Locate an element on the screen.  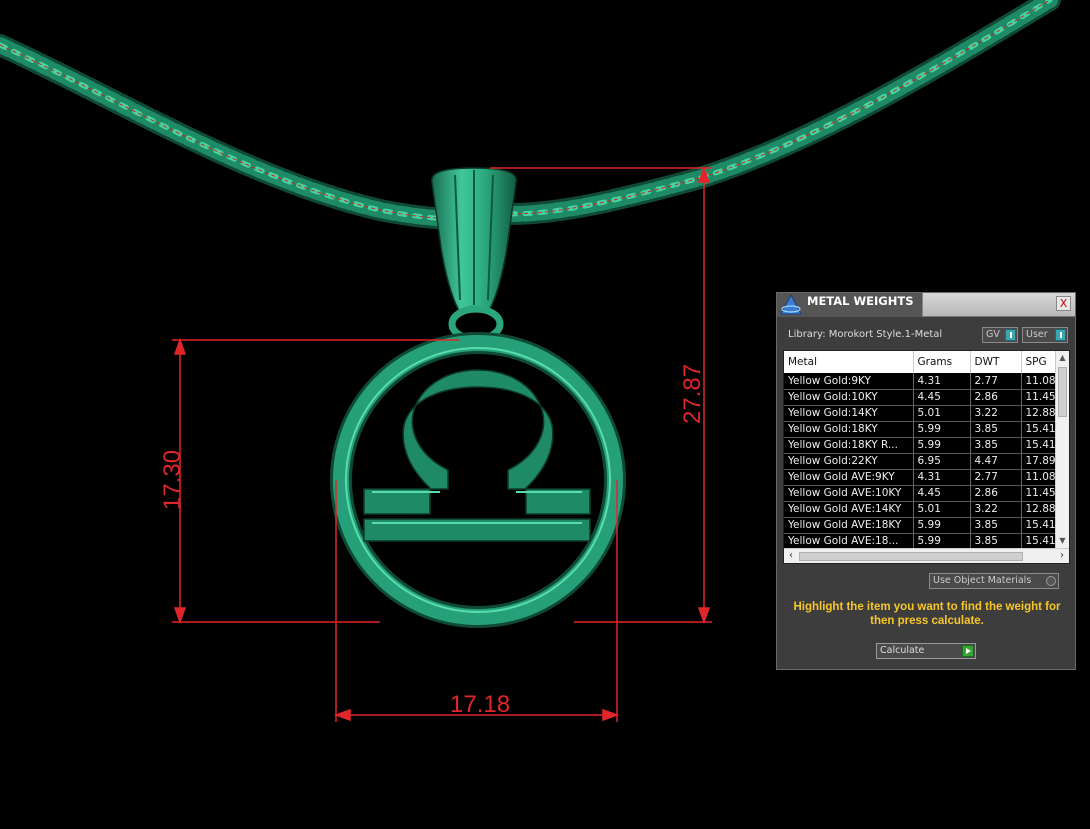
table-header-row: Metal Grams DWT SPG is located at coordinates (920, 362).